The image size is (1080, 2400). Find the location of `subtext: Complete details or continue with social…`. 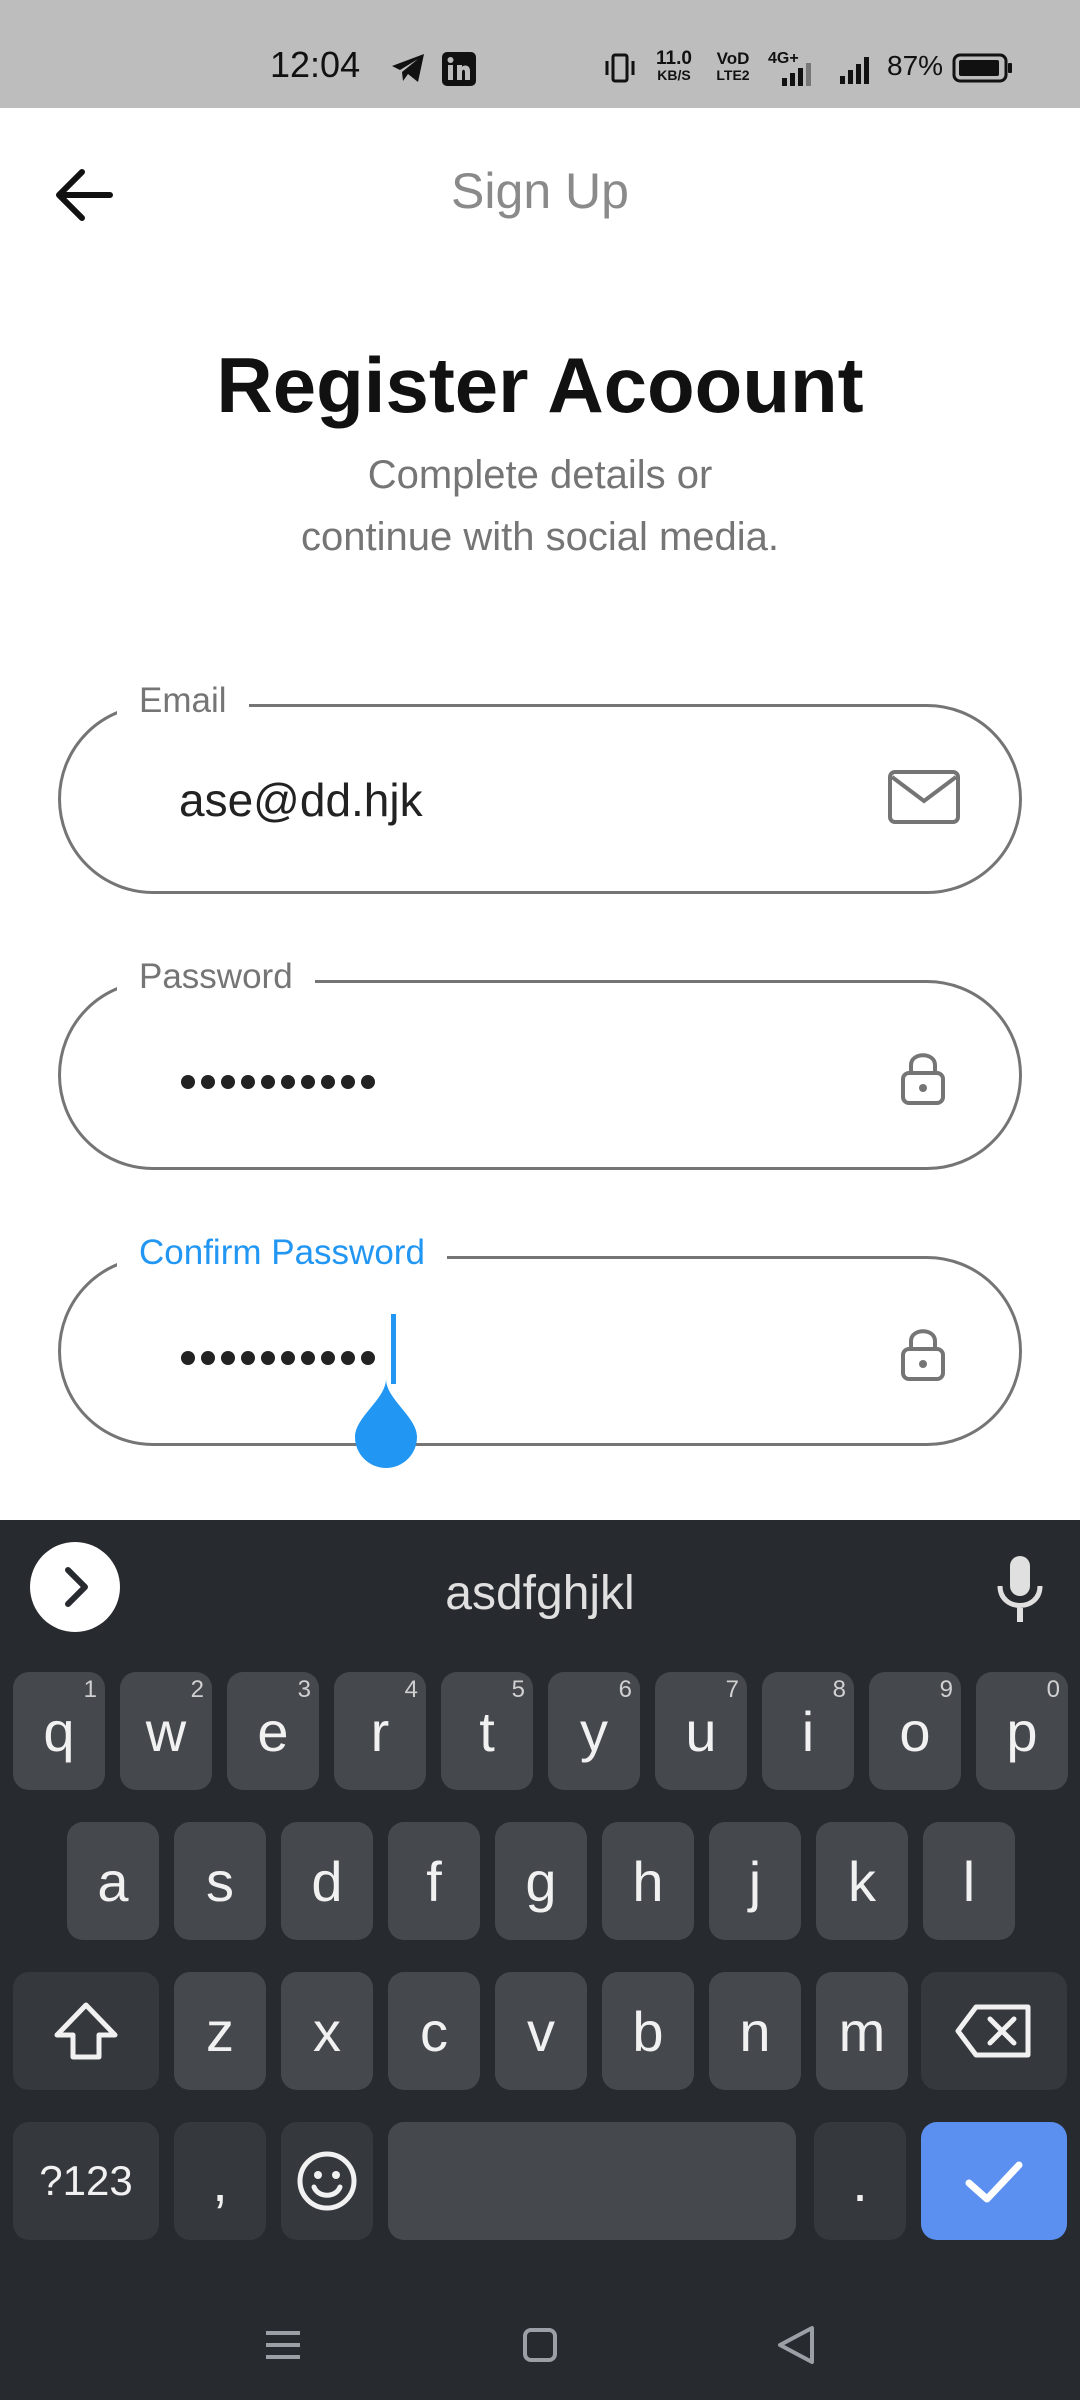

subtext: Complete details or continue with social… is located at coordinates (540, 506).